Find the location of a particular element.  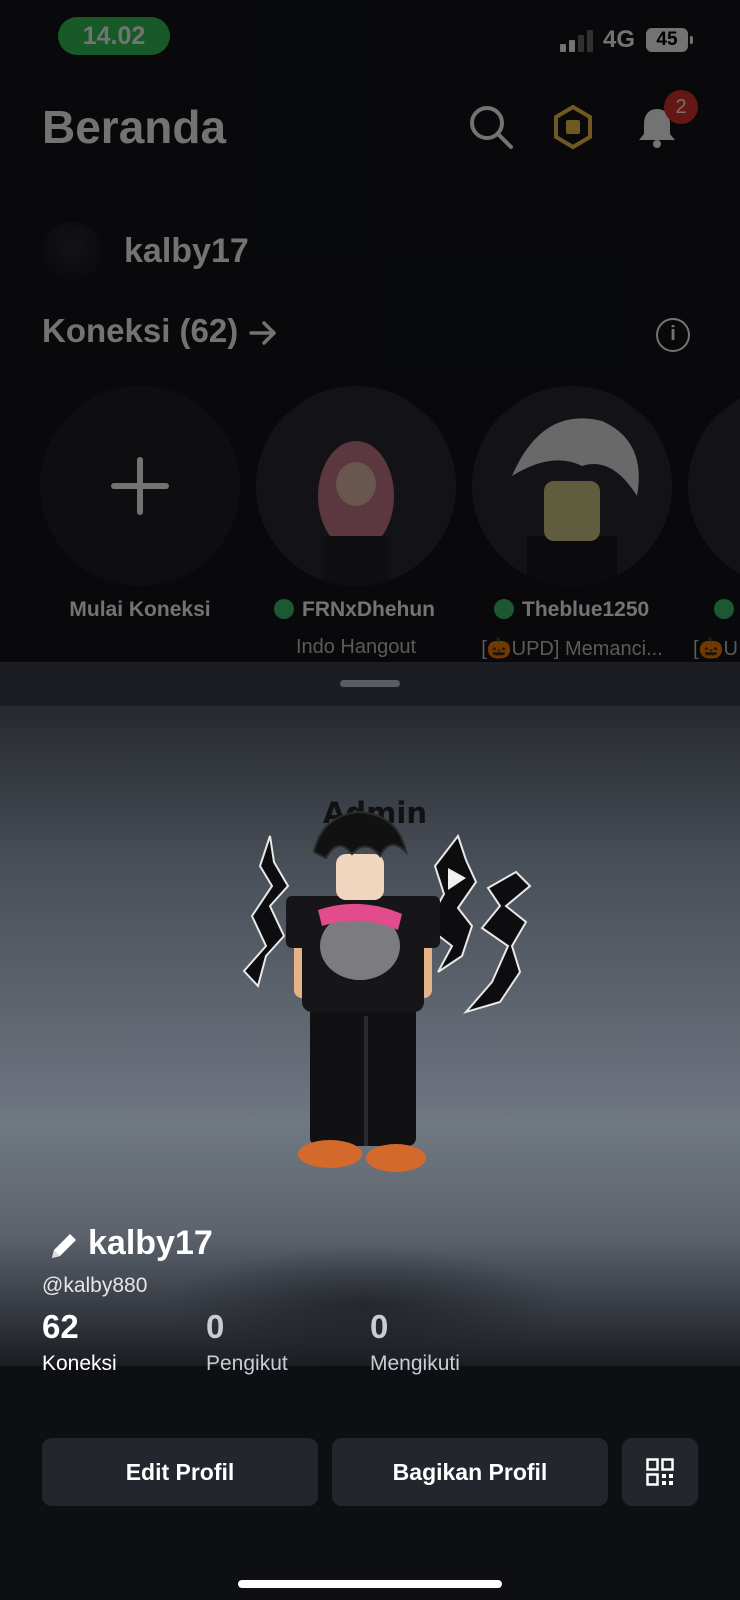

friend-name: FRNxDhehun is located at coordinates (384, 610).